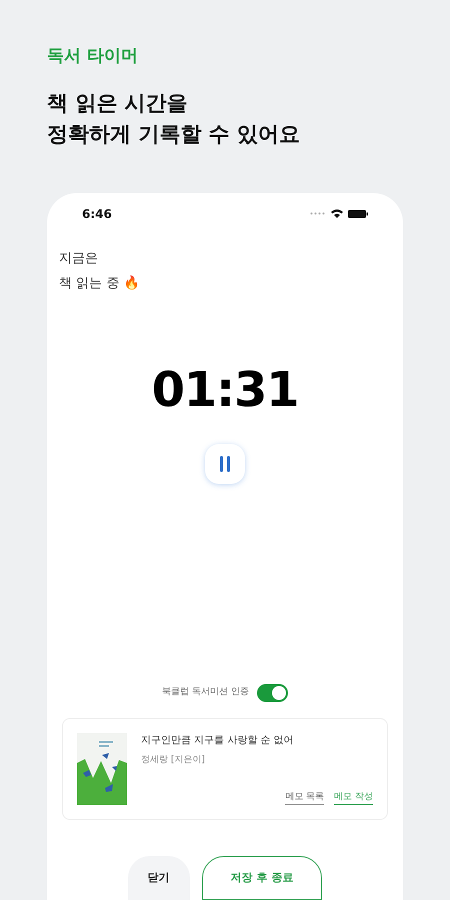  What do you see at coordinates (93, 56) in the screenshot?
I see `section-label: 독서 타이머` at bounding box center [93, 56].